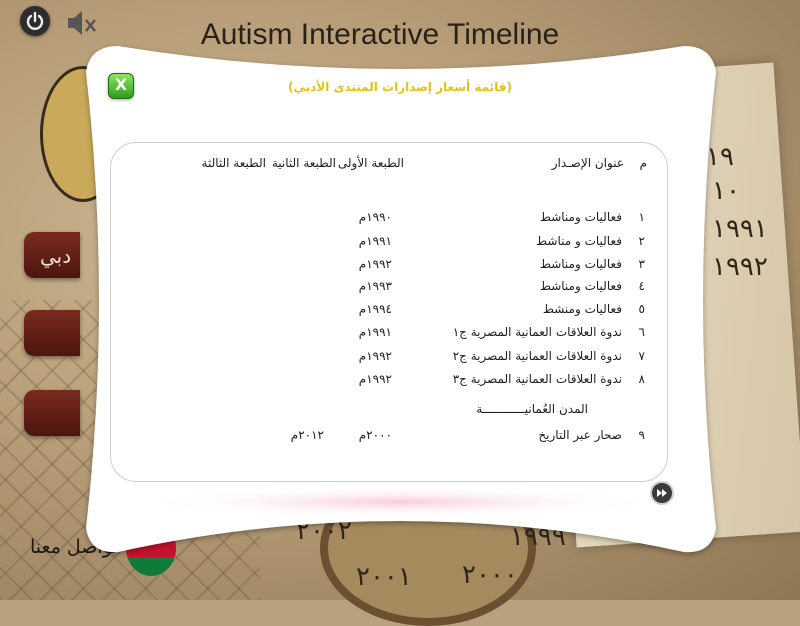 Image resolution: width=800 pixels, height=626 pixels. I want to click on section-heading: المدن العُمانيــــــــــــة, so click(532, 409).